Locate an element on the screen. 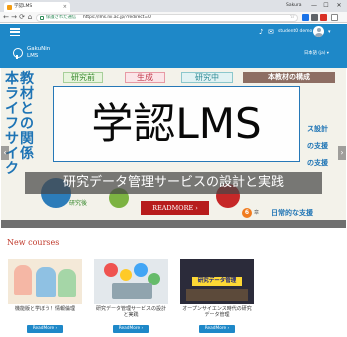 The height and width of the screenshot is (337, 347). back-button: ← is located at coordinates (6, 17).